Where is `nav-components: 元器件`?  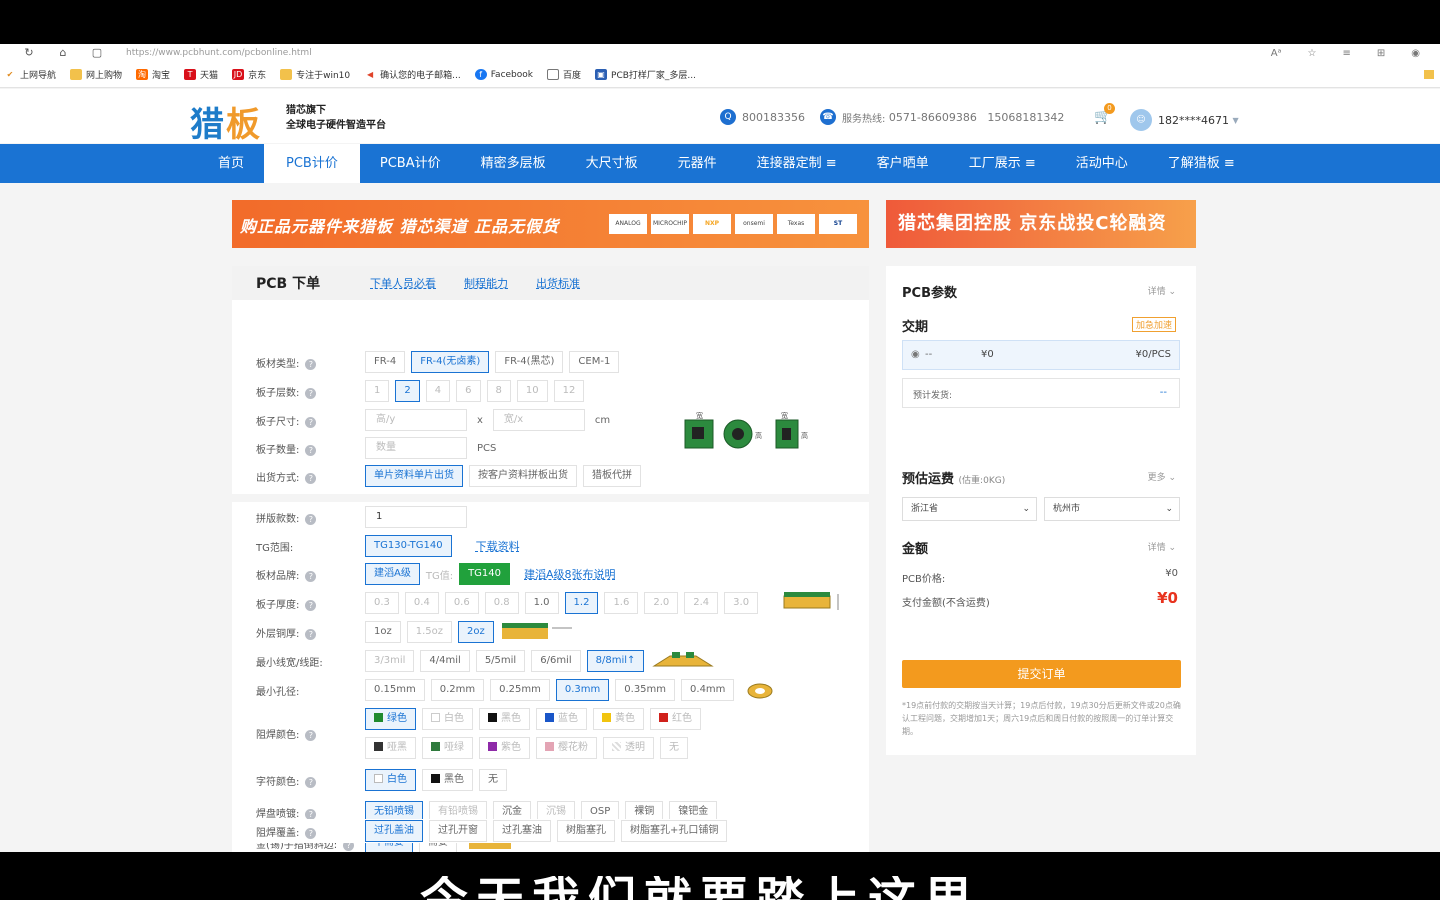 nav-components: 元器件 is located at coordinates (697, 163).